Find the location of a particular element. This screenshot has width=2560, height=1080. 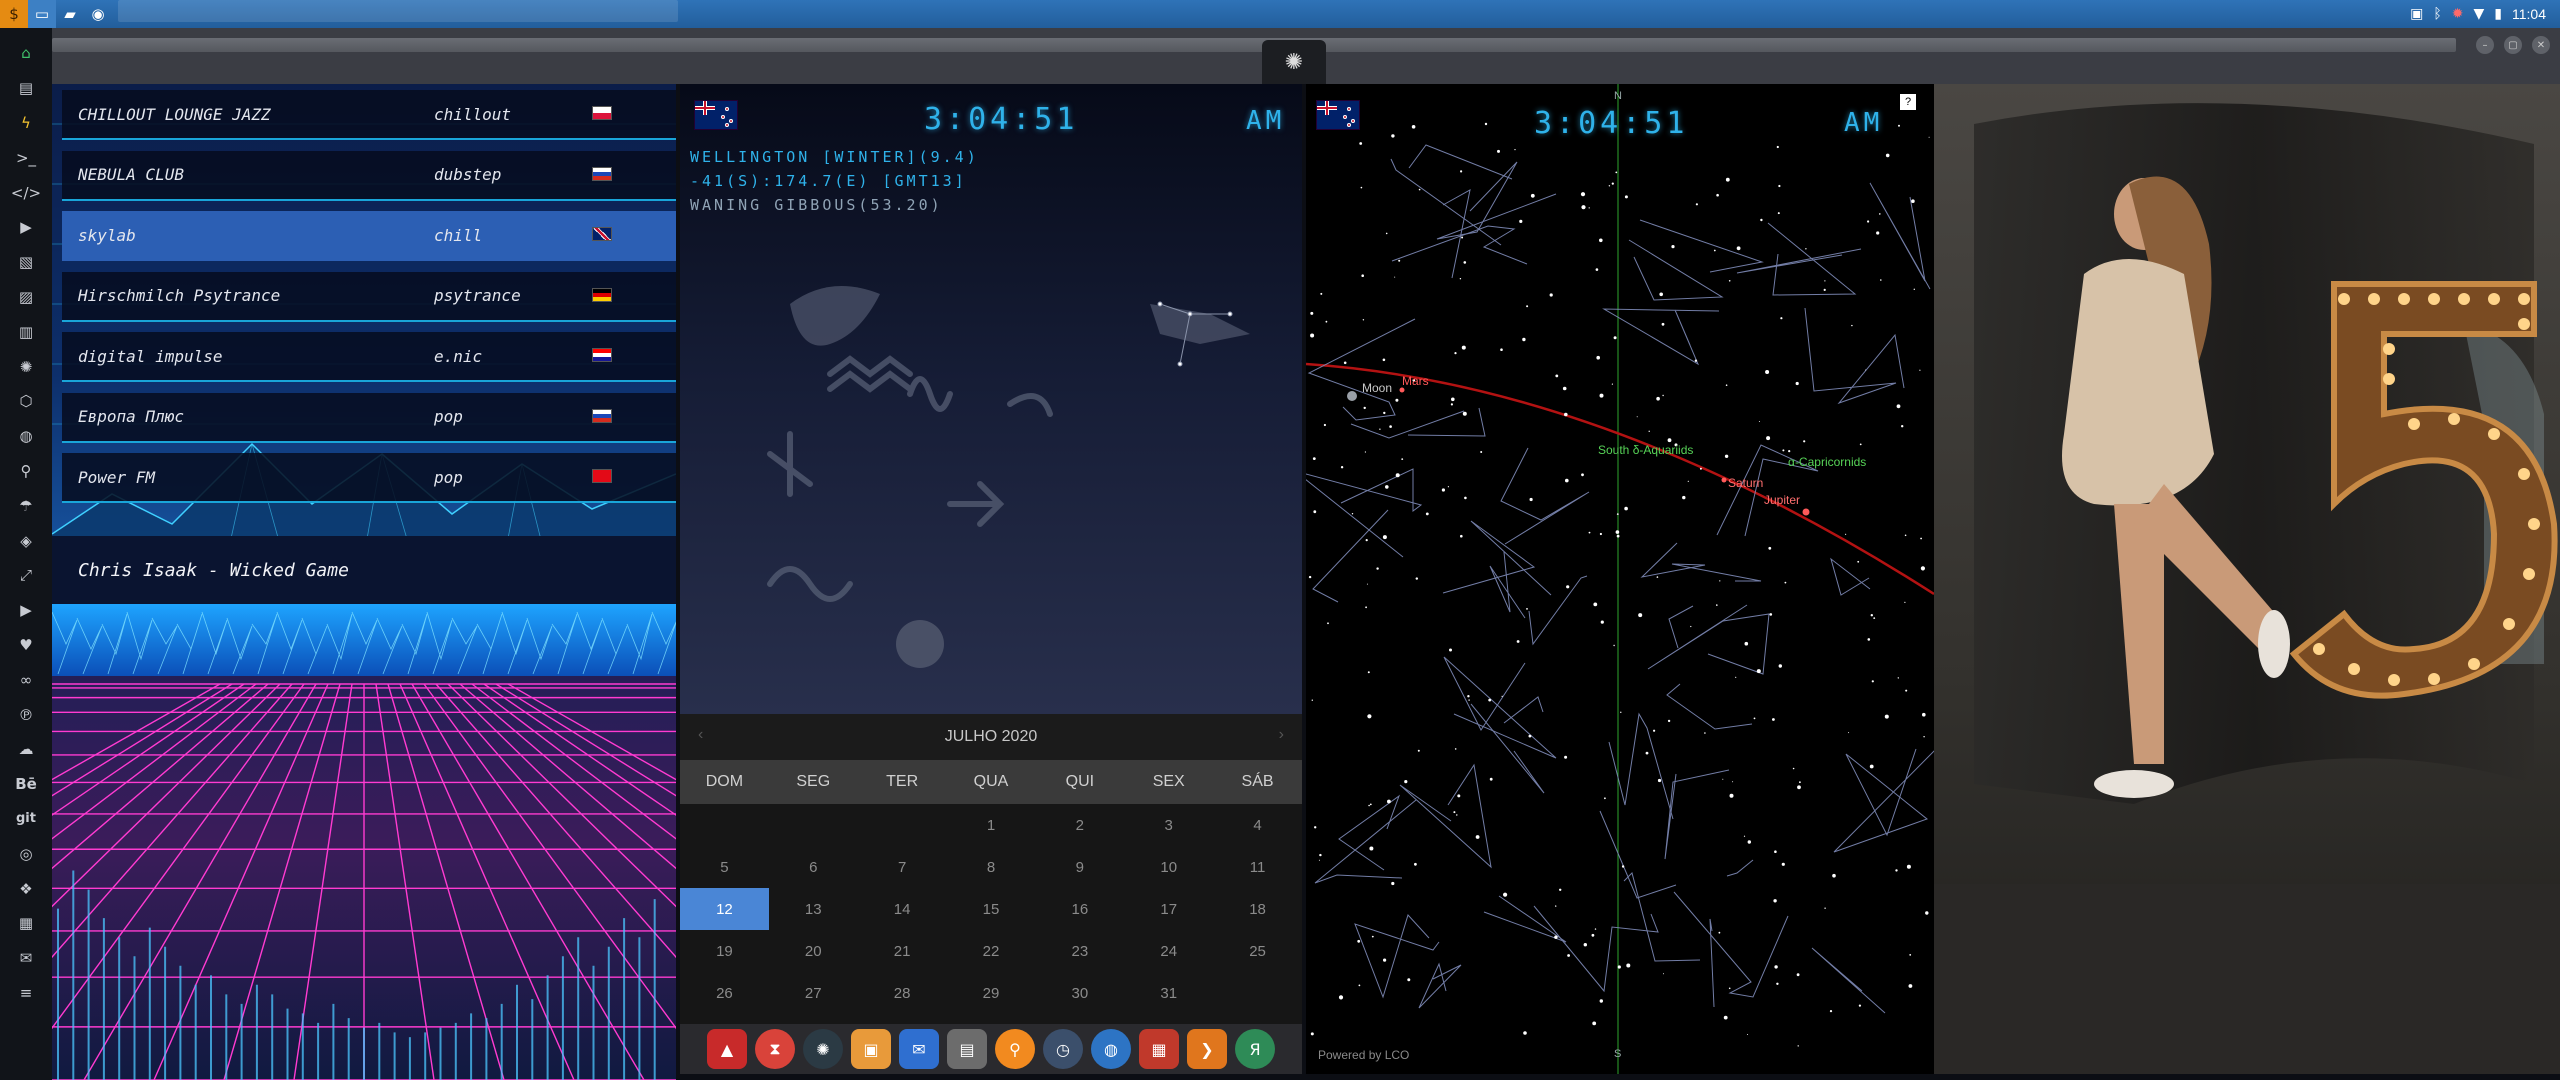

terminal-icon: ✺ is located at coordinates (823, 1049).